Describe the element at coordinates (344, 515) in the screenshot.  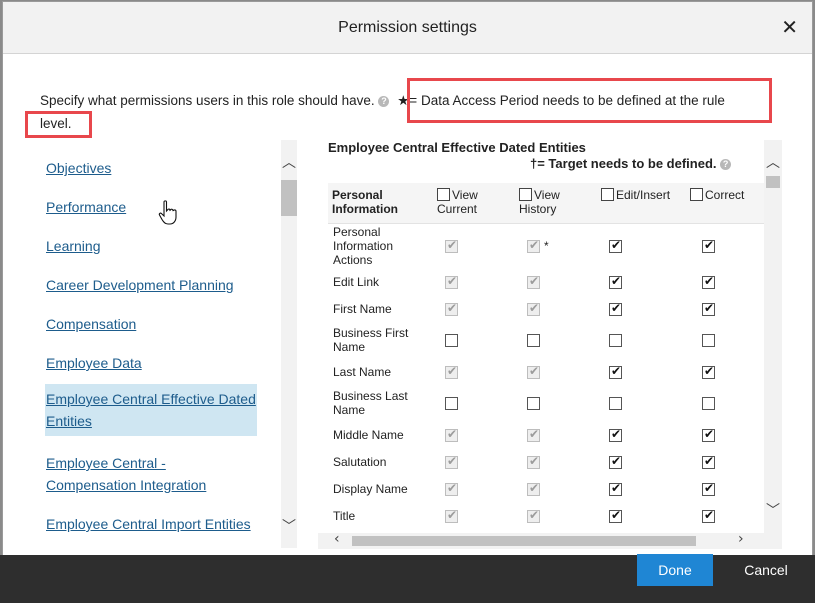
I see `row-label: Title` at that location.